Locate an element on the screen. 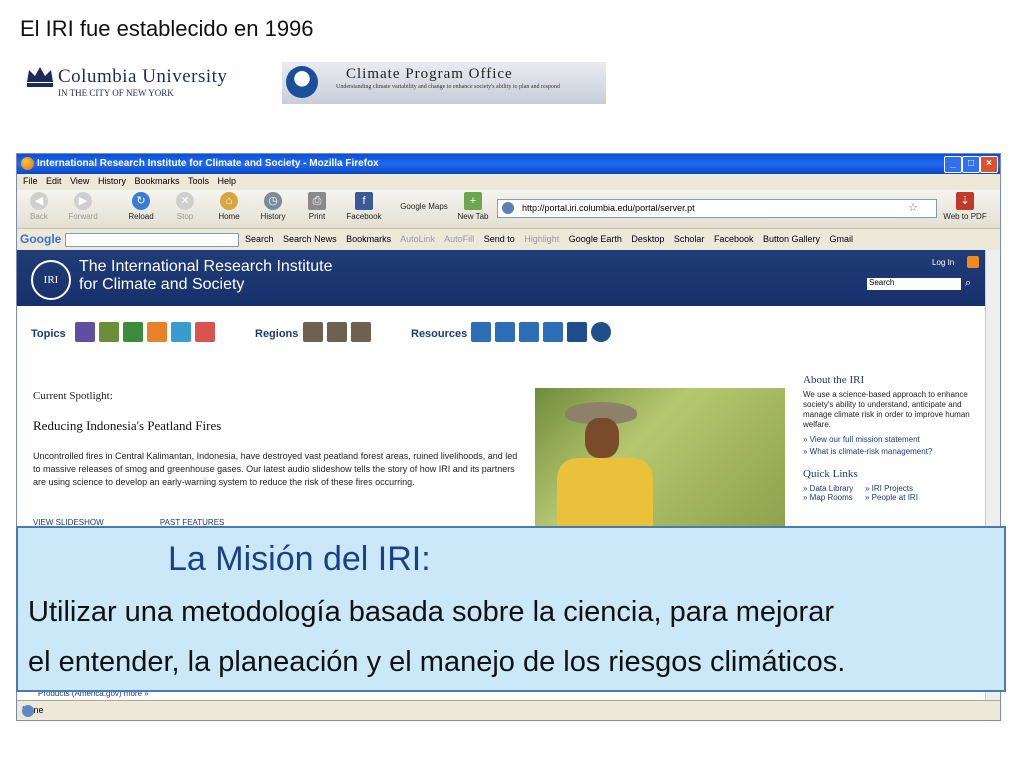 This screenshot has height=768, width=1024. columbia-name: Columbia University is located at coordinates (143, 76).